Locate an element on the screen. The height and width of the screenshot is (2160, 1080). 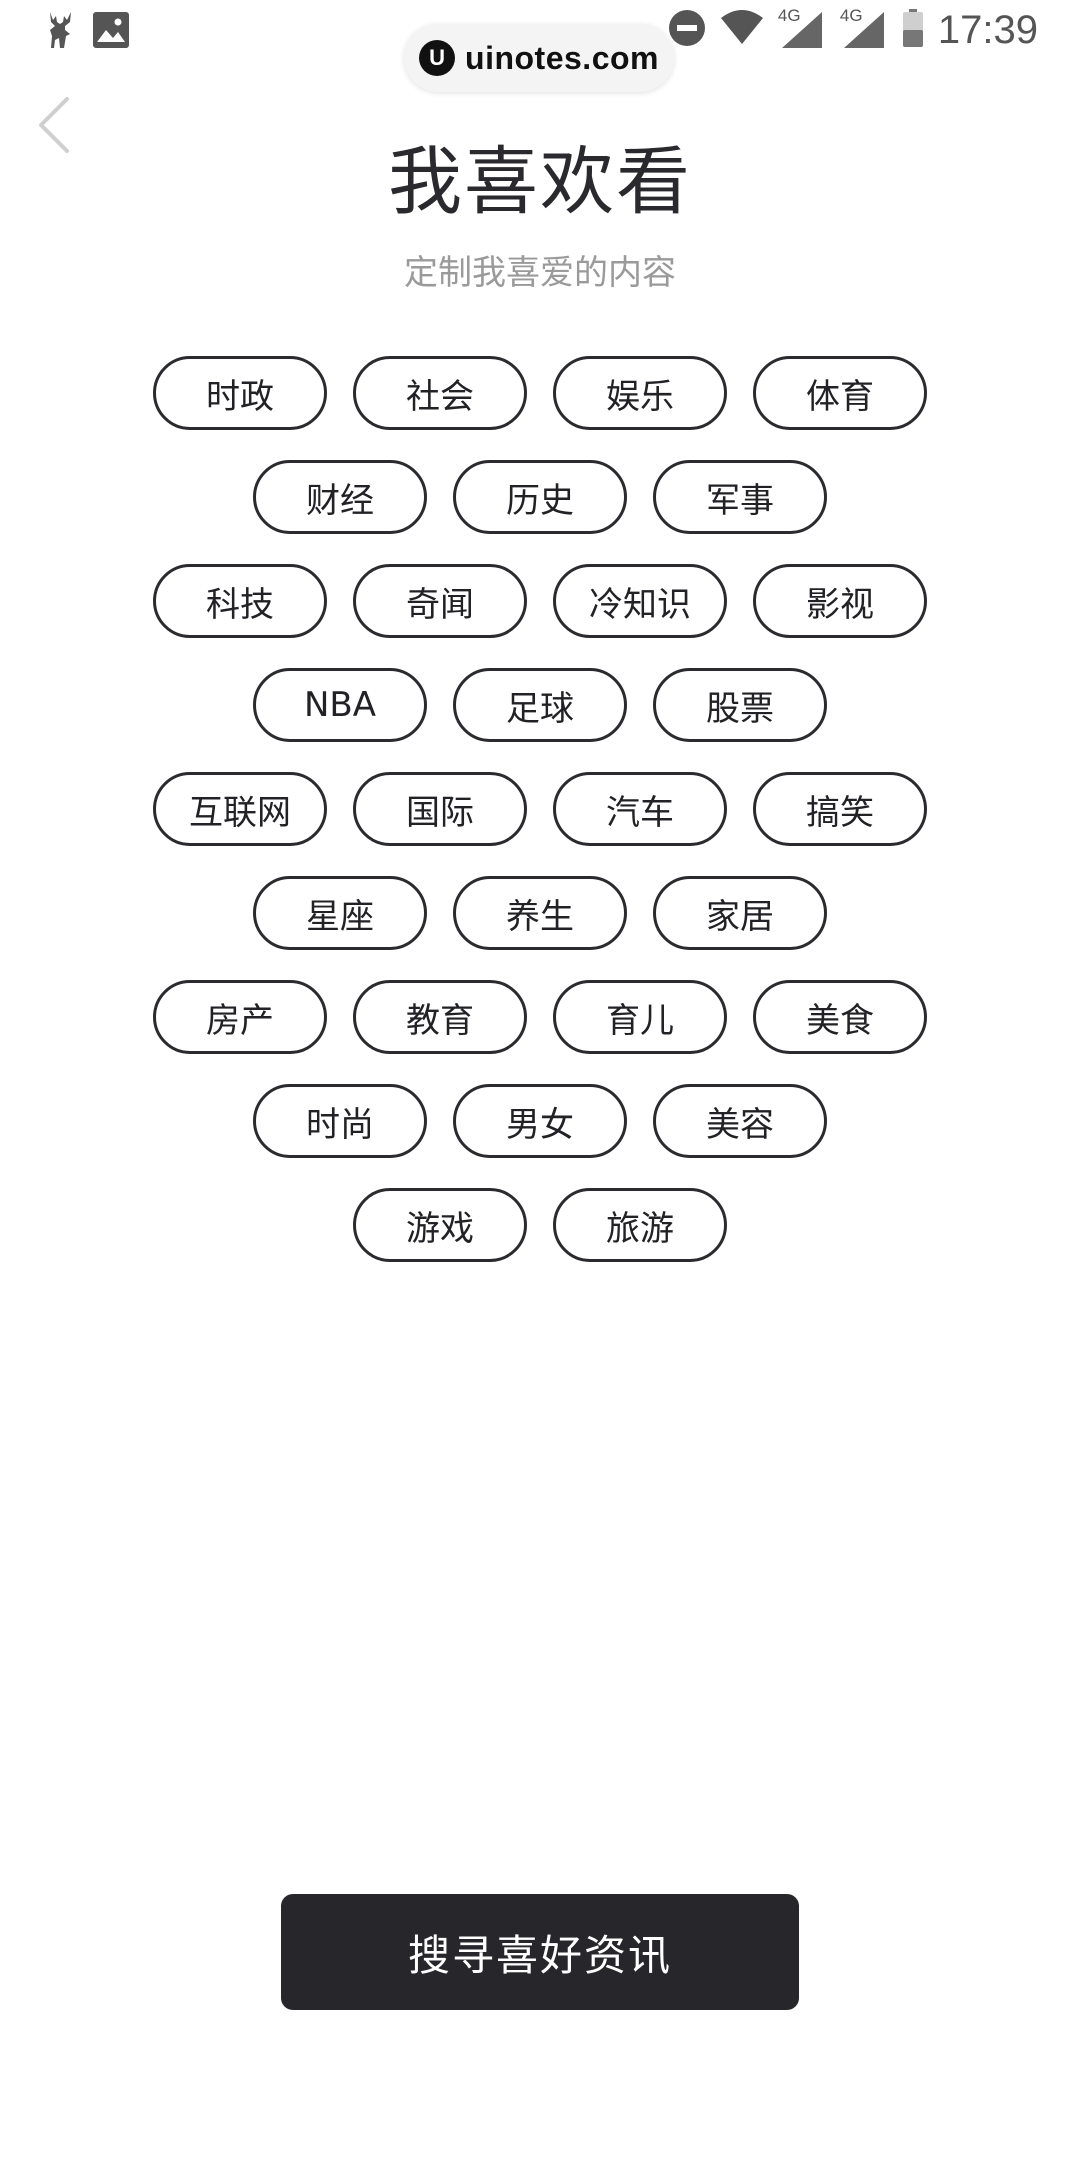
tag-row: 科技 奇闻 冷知识 影视 is located at coordinates (540, 601).